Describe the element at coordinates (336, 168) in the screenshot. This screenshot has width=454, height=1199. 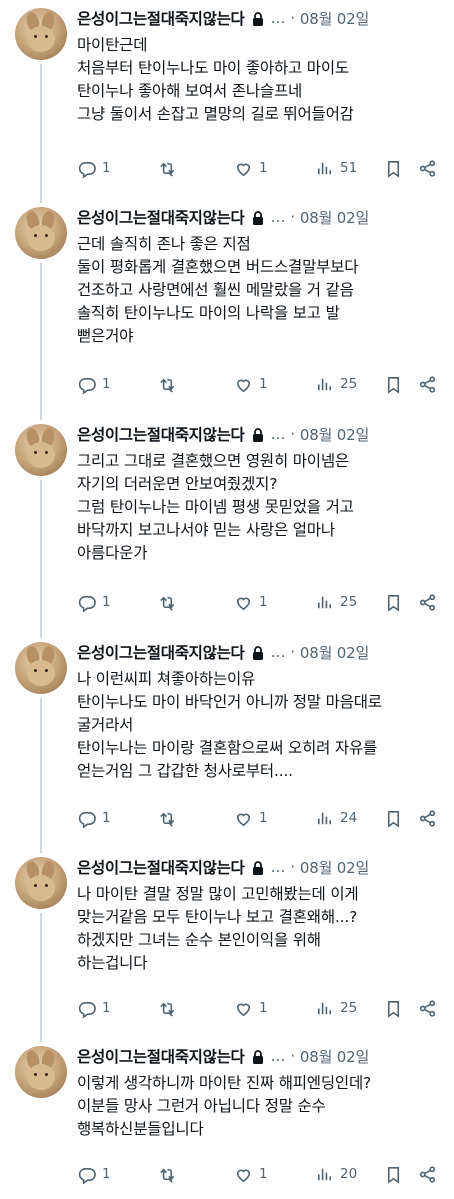
I see `views-button: 51` at that location.